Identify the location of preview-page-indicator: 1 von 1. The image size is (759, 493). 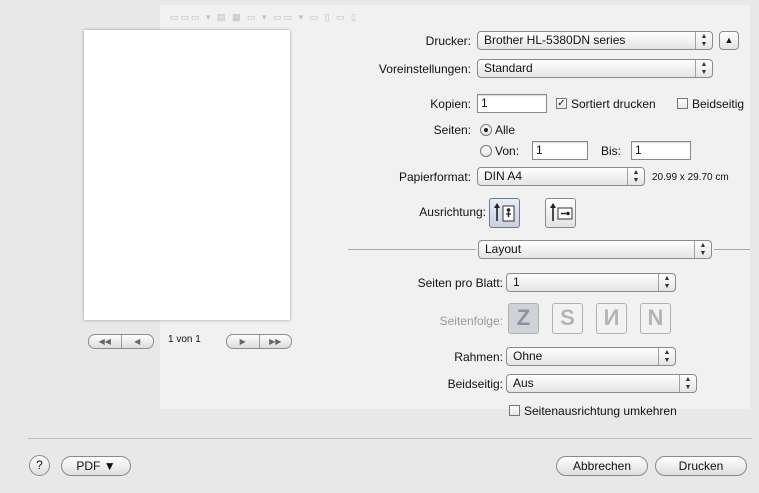
(184, 339).